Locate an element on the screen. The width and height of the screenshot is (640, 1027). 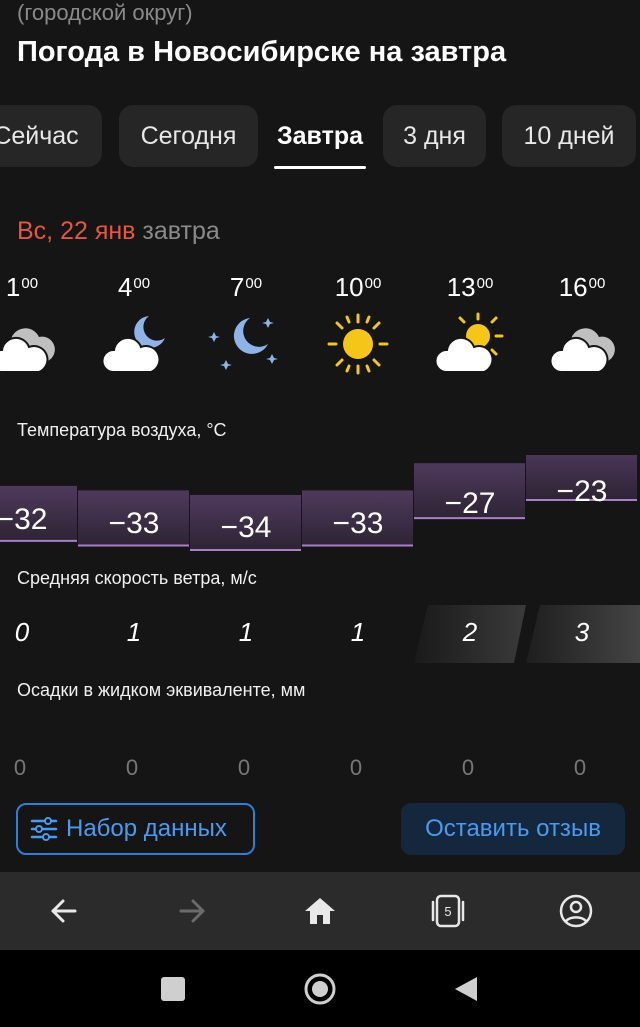
wind-row: 0 1 1 1 2 3 is located at coordinates (320, 635).